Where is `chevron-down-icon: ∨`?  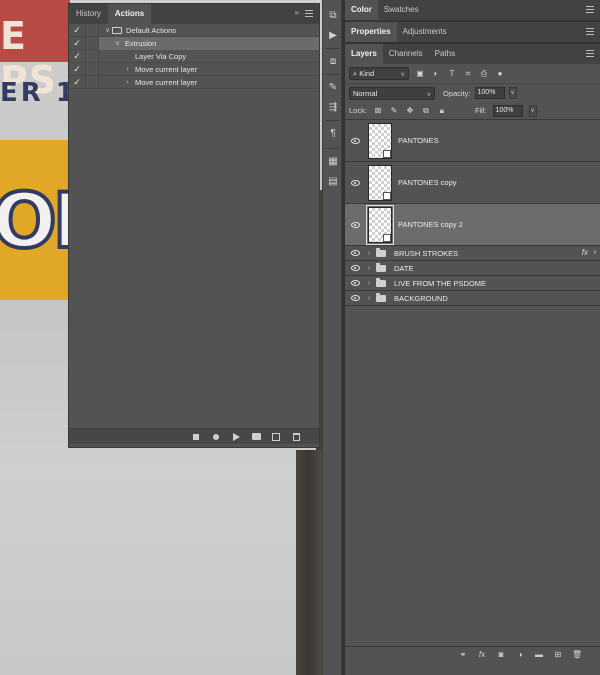
chevron-down-icon: ∨ is located at coordinates (595, 252).